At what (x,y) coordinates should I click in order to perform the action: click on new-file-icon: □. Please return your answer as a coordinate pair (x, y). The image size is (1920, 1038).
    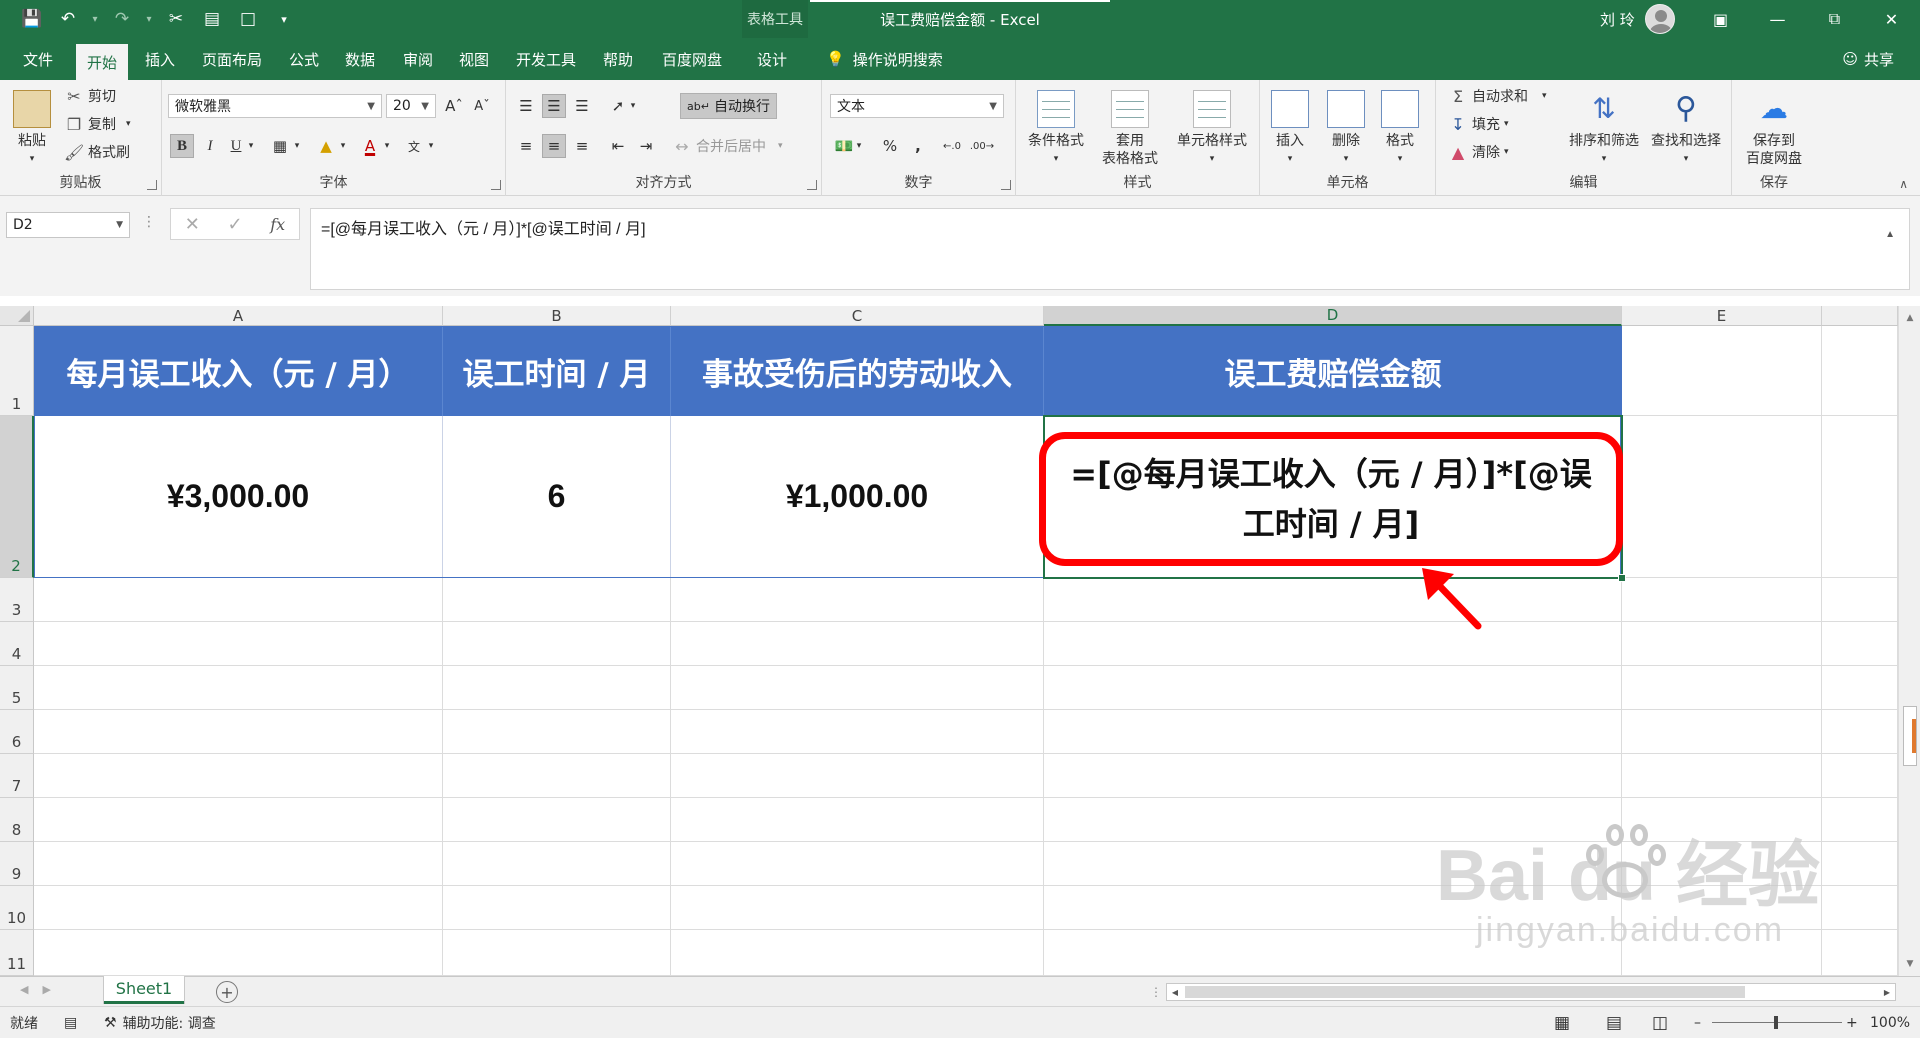
    Looking at the image, I should click on (248, 19).